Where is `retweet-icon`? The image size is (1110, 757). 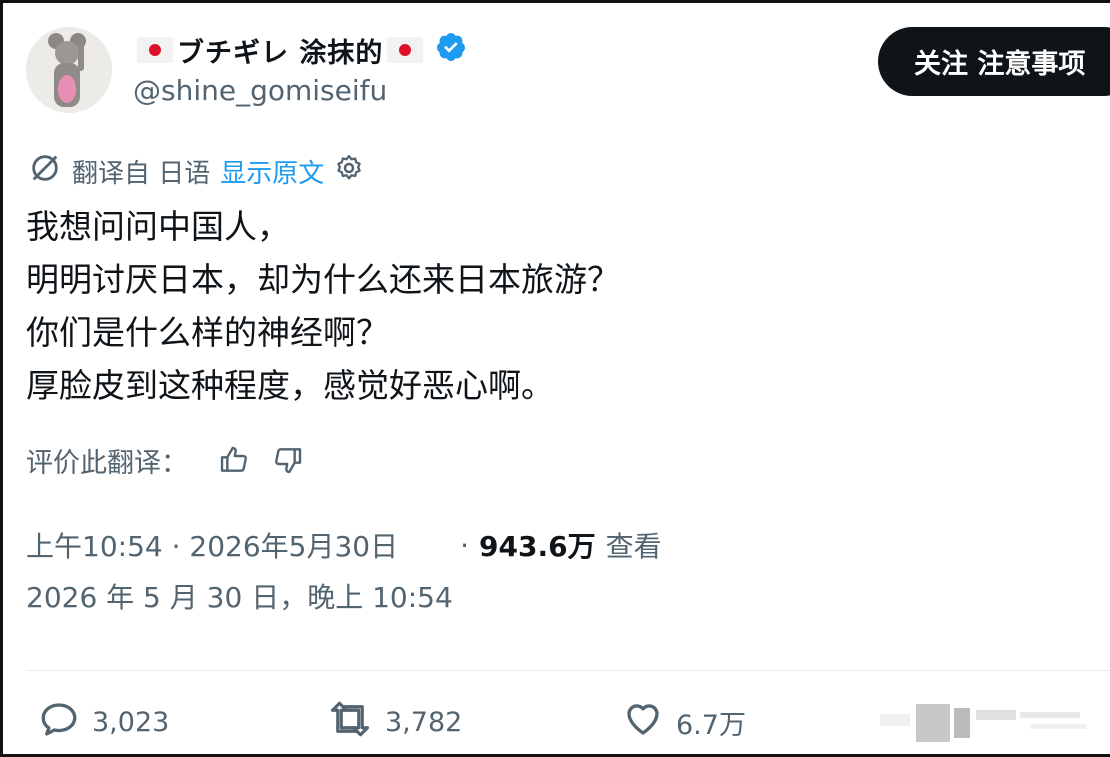 retweet-icon is located at coordinates (350, 722).